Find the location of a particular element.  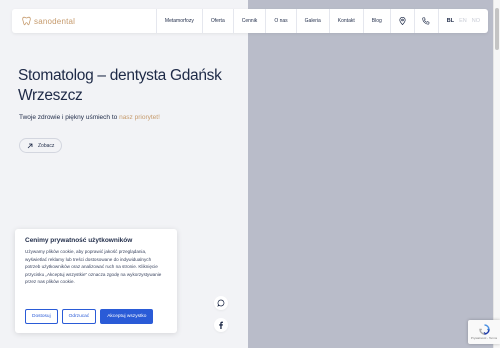

nav-item-blog: Blog is located at coordinates (376, 21).